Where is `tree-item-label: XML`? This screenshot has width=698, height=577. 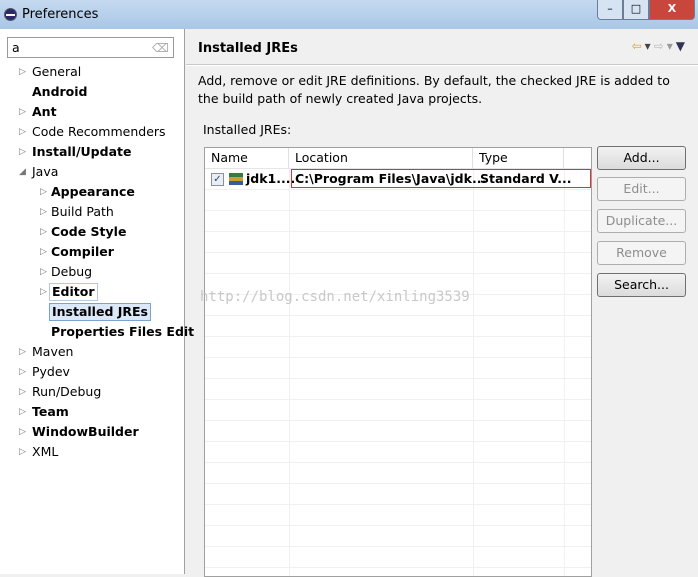
tree-item-label: XML is located at coordinates (45, 451).